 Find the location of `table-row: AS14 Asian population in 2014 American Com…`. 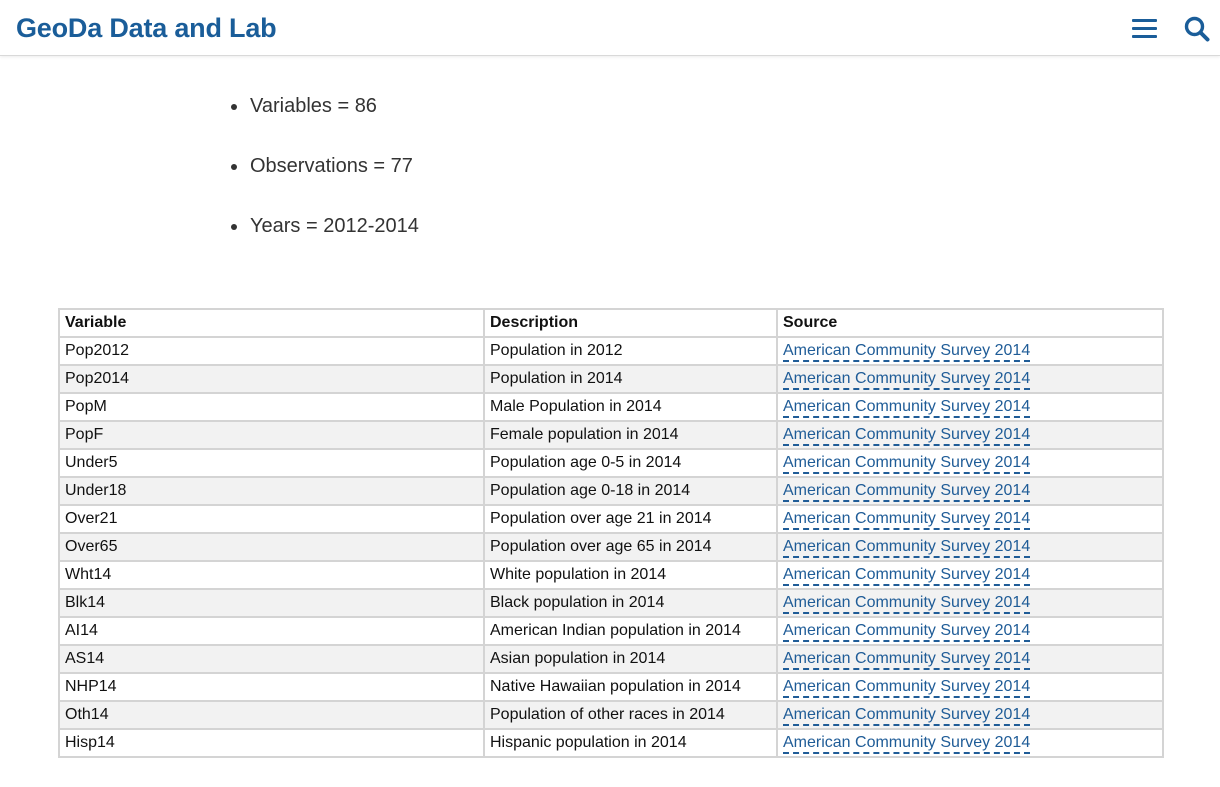

table-row: AS14 Asian population in 2014 American Com… is located at coordinates (611, 659).